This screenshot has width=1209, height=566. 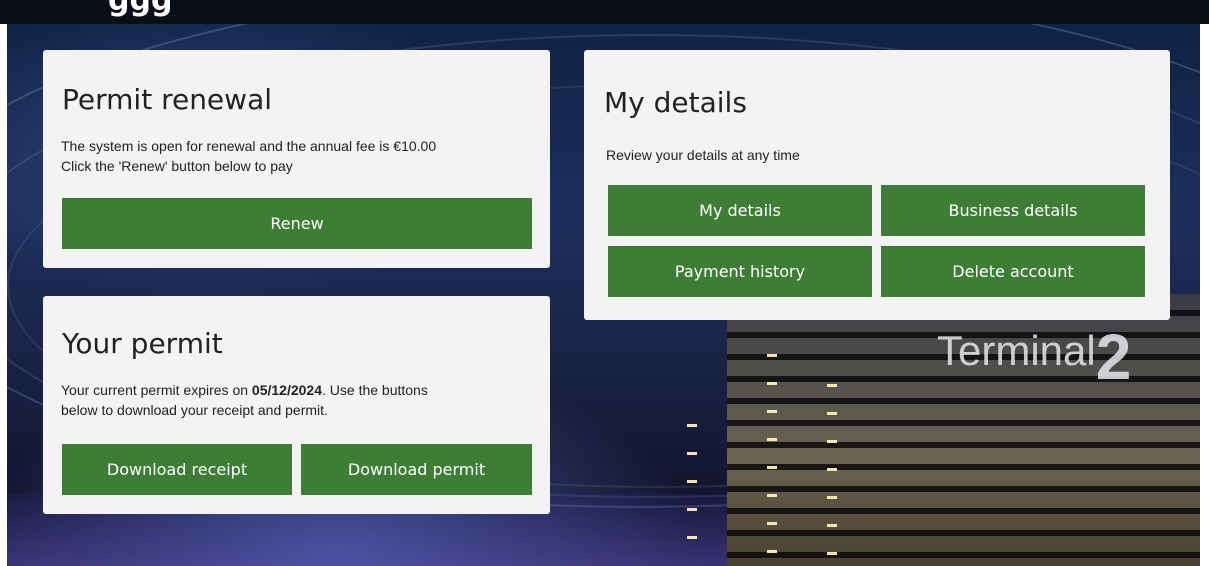 What do you see at coordinates (1013, 210) in the screenshot?
I see `business-details-button: Business details` at bounding box center [1013, 210].